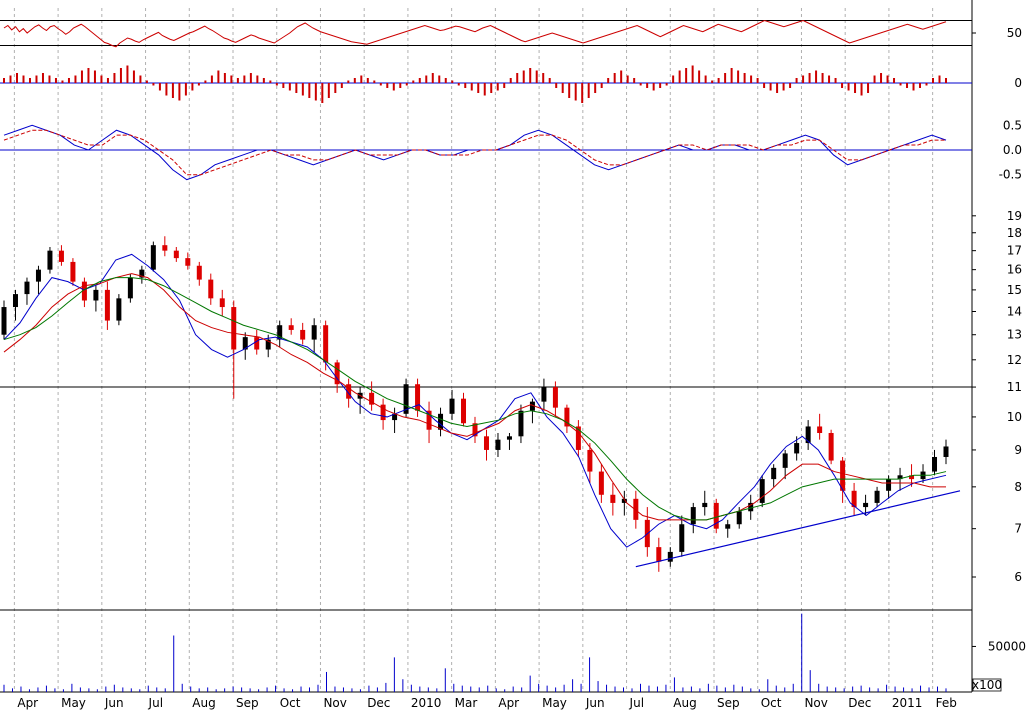 The image size is (1030, 715). What do you see at coordinates (798, 529) in the screenshot?
I see `support-trendline` at bounding box center [798, 529].